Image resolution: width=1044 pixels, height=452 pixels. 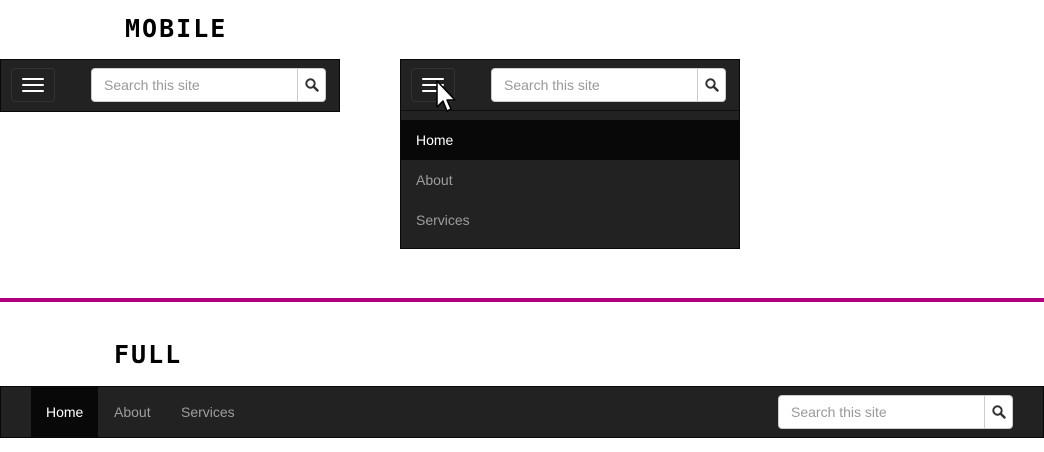 I want to click on cursor-arrow-icon, so click(x=446, y=96).